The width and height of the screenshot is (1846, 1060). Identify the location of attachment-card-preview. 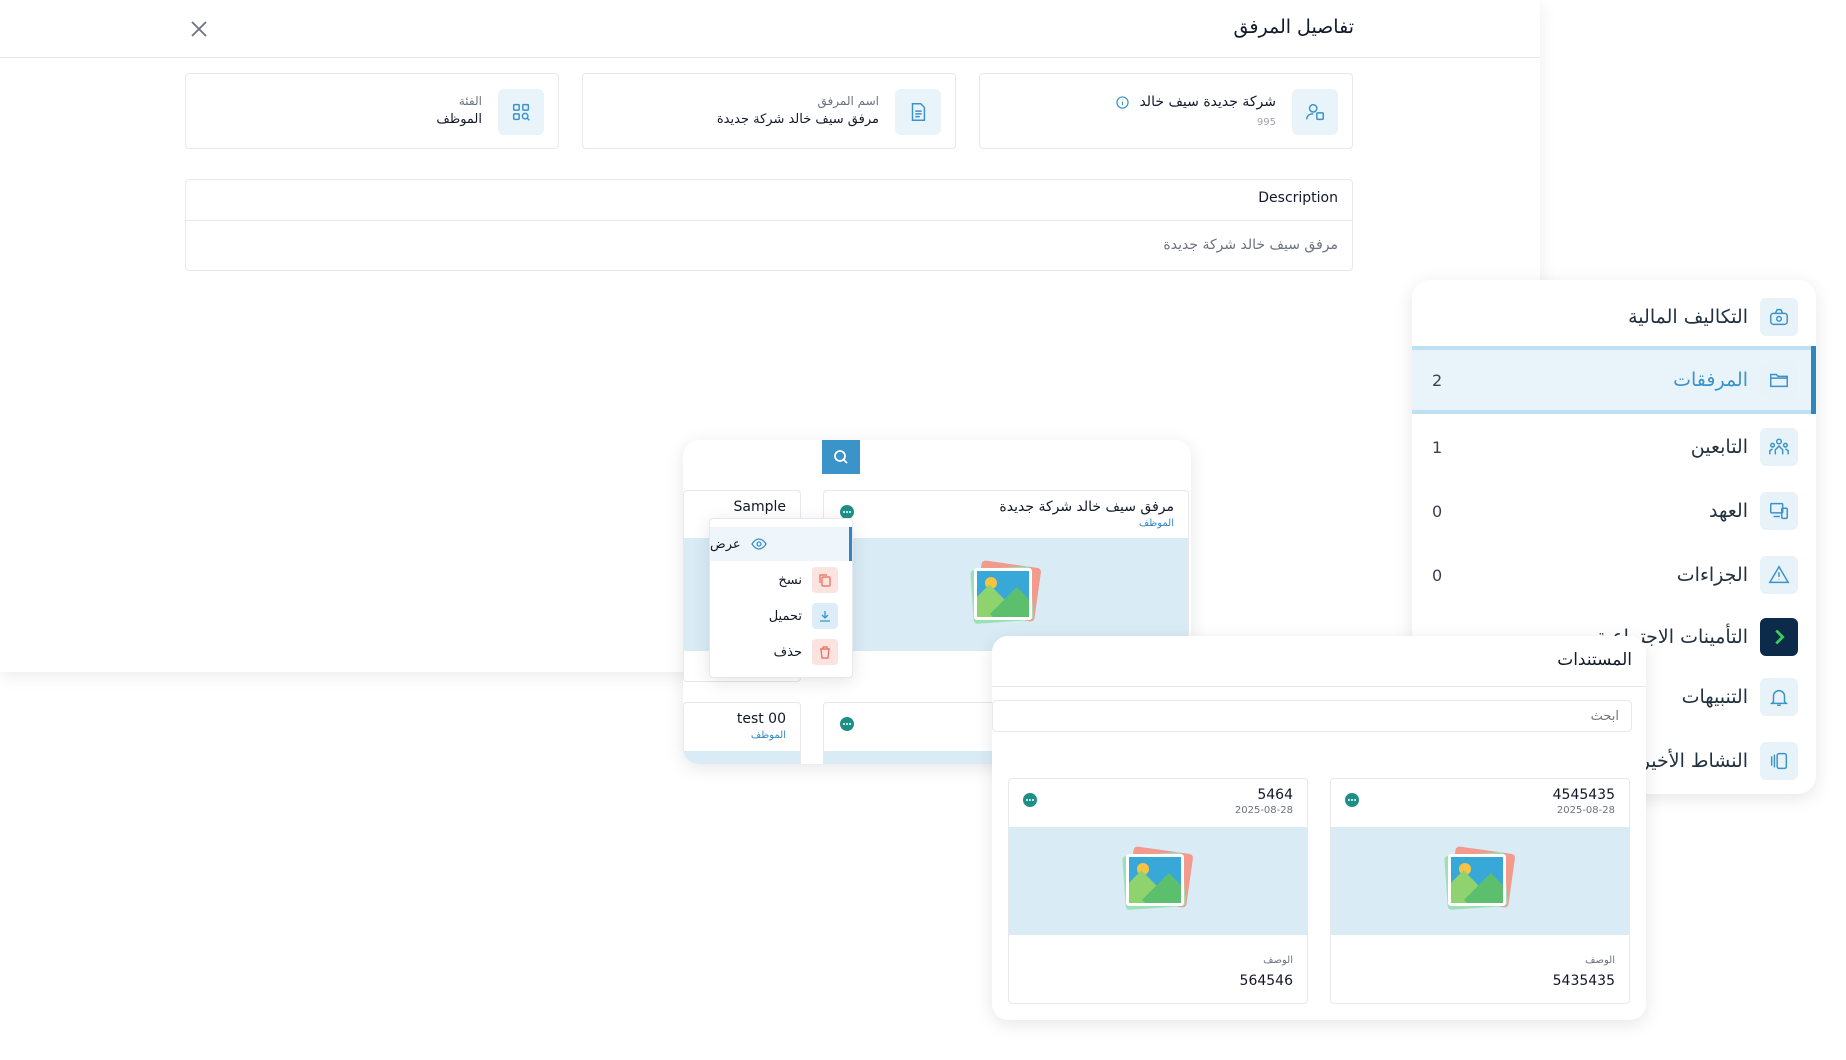
(1006, 594).